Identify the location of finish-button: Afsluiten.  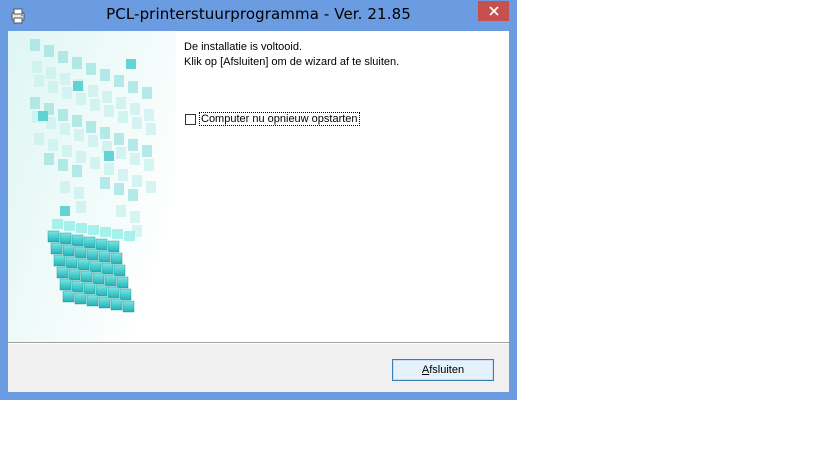
(443, 370).